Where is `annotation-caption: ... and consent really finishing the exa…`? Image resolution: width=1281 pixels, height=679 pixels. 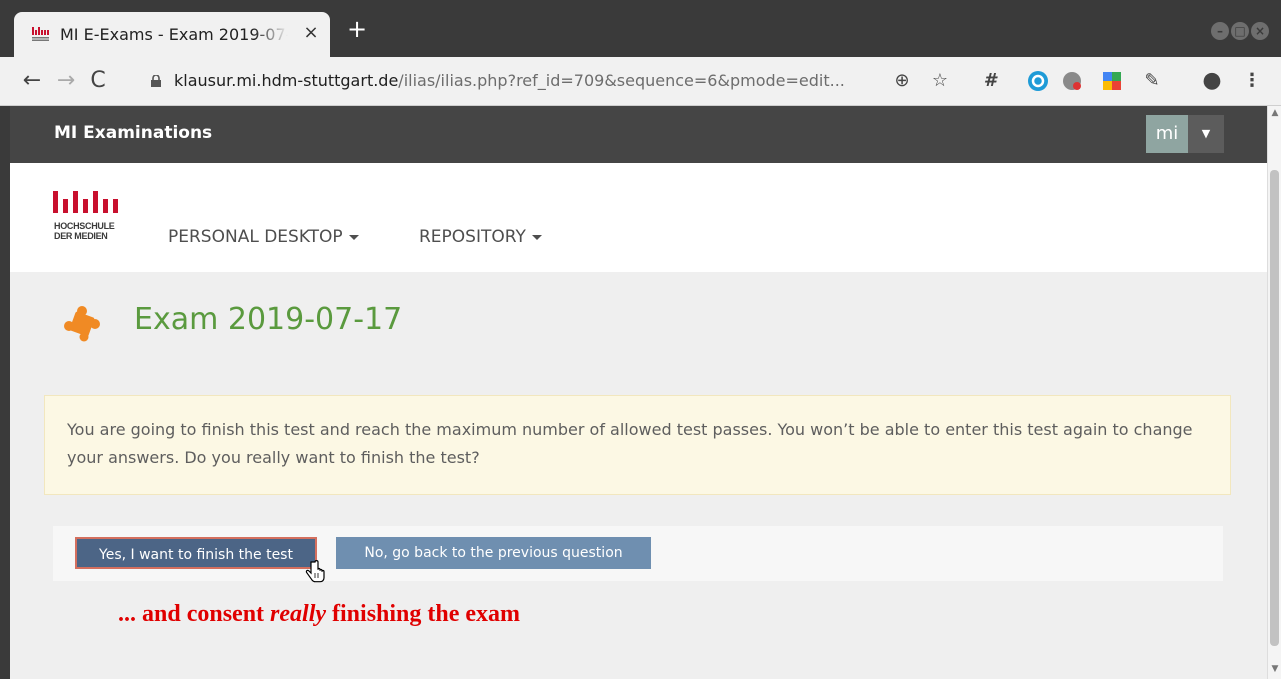 annotation-caption: ... and consent really finishing the exa… is located at coordinates (319, 614).